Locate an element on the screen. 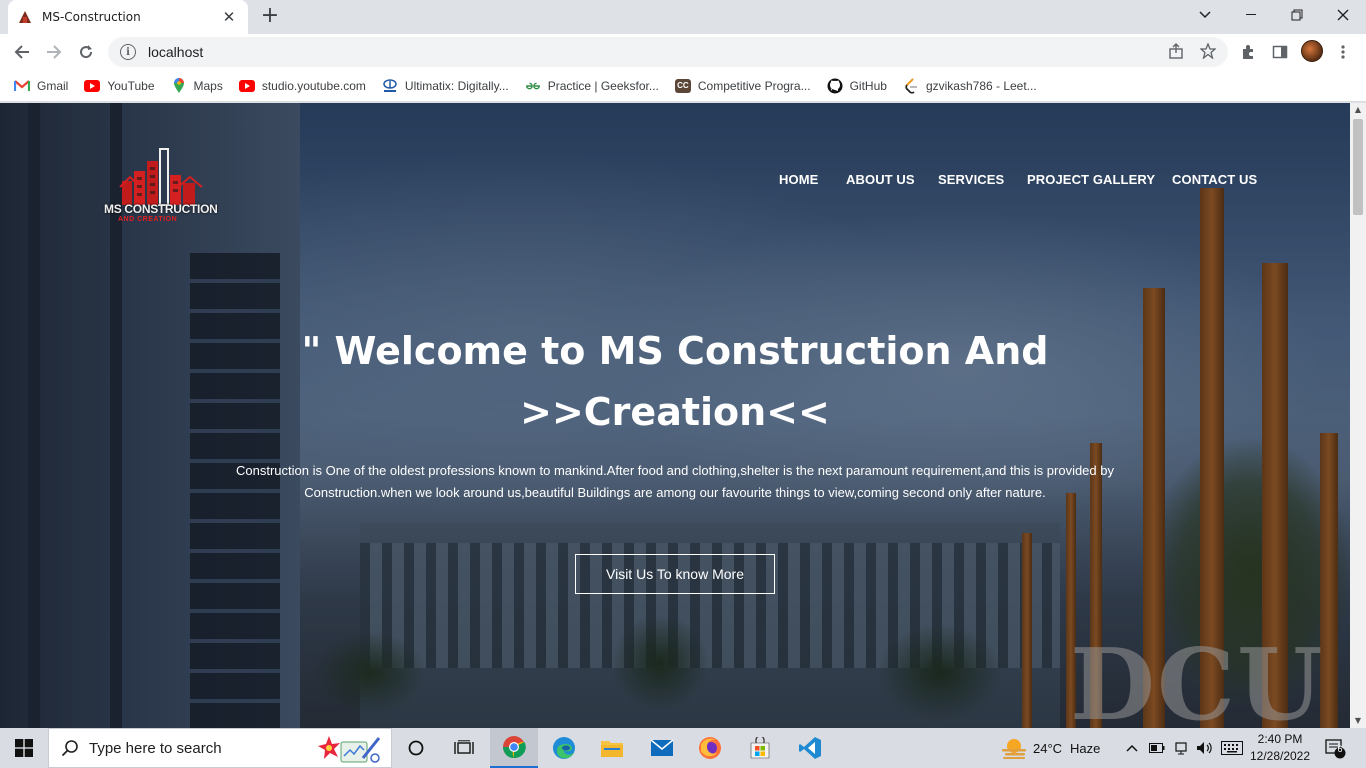  youtube-studio-icon is located at coordinates (246, 86).